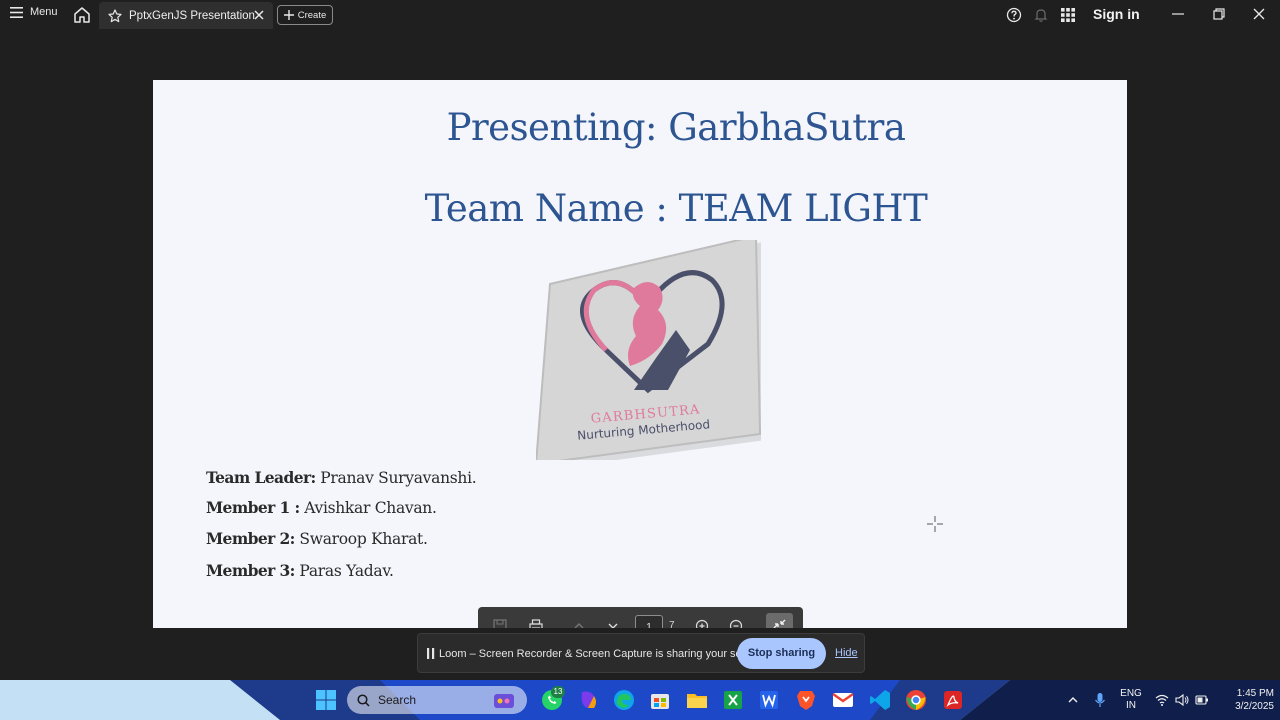 This screenshot has height=720, width=1280. What do you see at coordinates (779, 623) in the screenshot?
I see `exit-fullscreen-icon` at bounding box center [779, 623].